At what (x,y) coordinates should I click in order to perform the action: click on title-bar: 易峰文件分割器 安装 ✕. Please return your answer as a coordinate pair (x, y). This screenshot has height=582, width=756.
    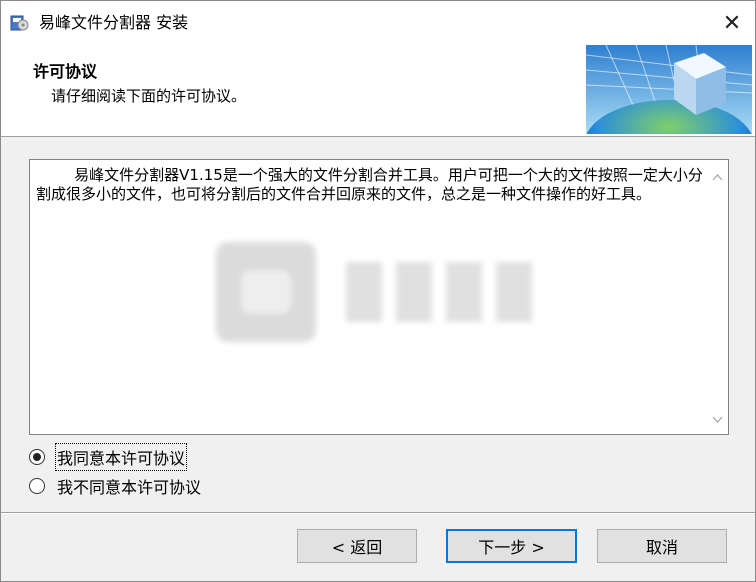
    Looking at the image, I should click on (378, 23).